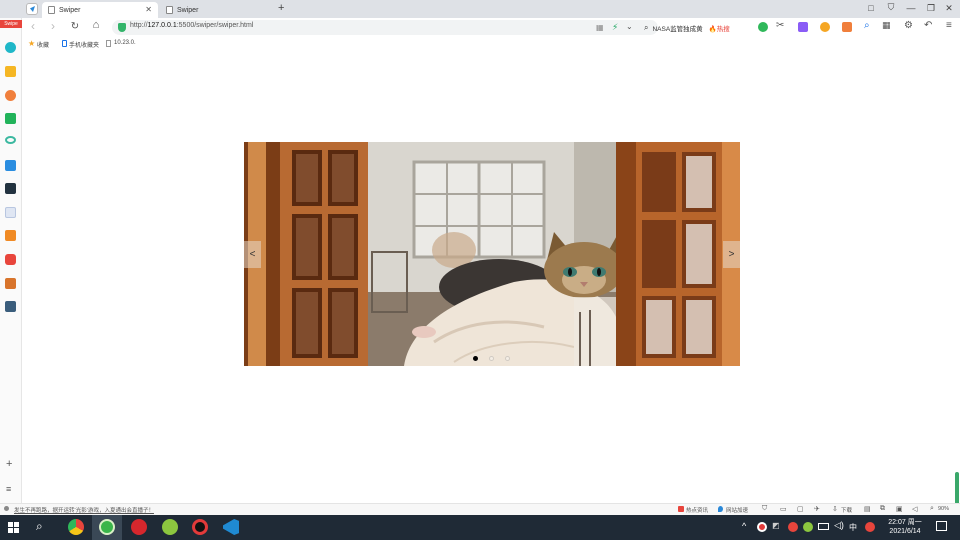 The image size is (960, 540). What do you see at coordinates (107, 527) in the screenshot?
I see `360-browser-icon` at bounding box center [107, 527].